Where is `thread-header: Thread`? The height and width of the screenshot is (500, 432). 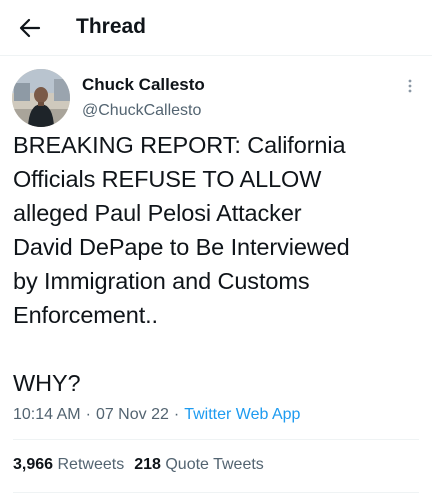
thread-header: Thread is located at coordinates (216, 28).